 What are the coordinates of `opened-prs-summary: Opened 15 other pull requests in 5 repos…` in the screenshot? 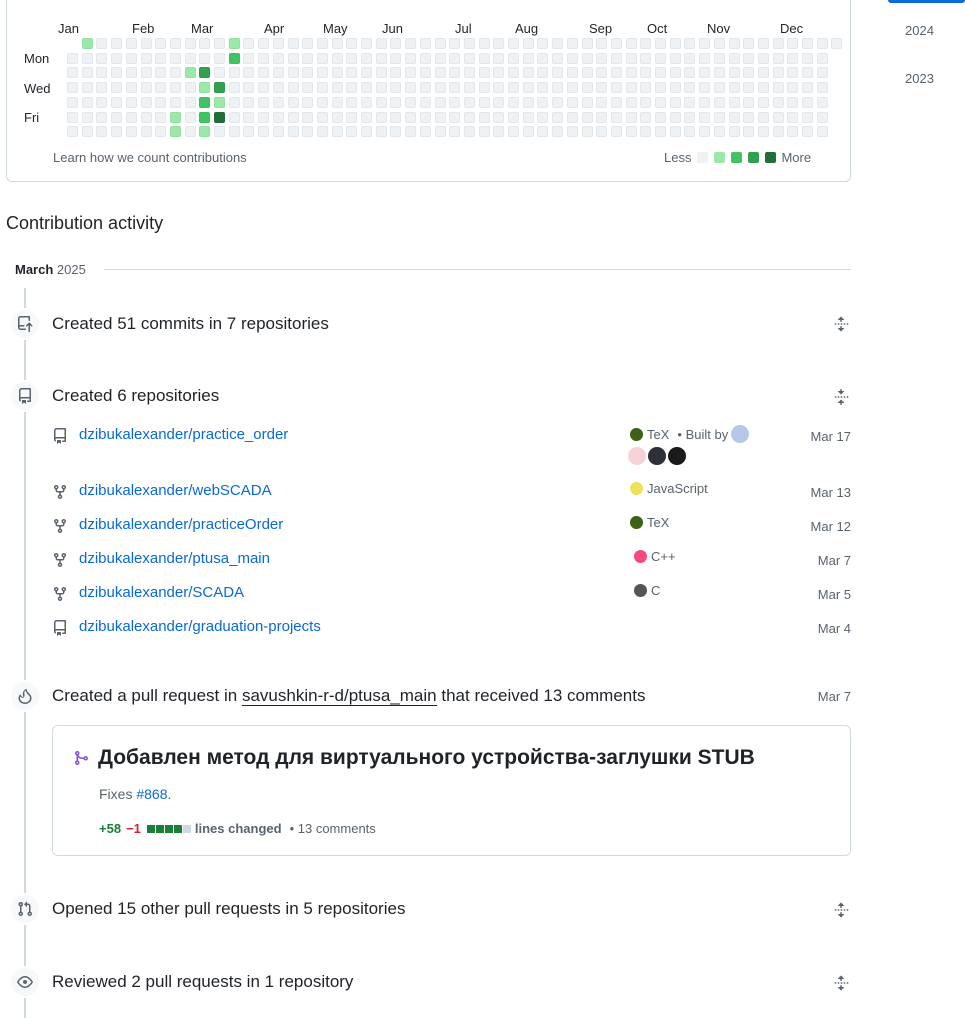 It's located at (228, 909).